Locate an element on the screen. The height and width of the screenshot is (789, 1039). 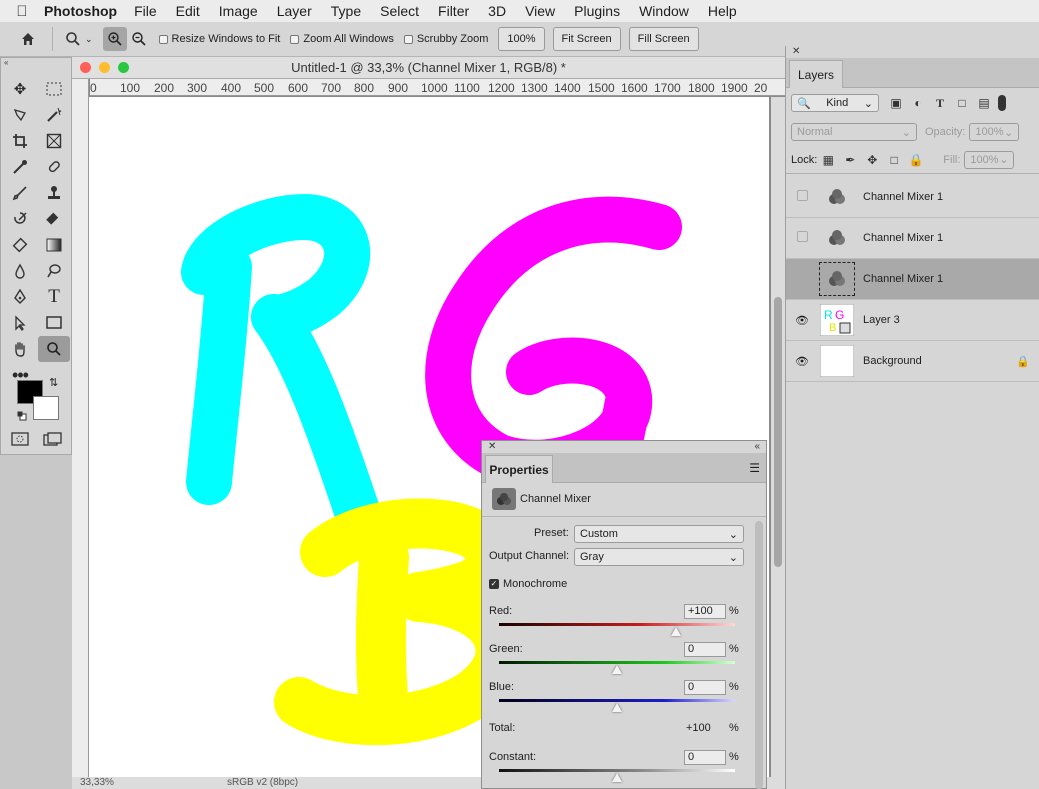
layer-row: 👁 Background 🔒 is located at coordinates (912, 361).